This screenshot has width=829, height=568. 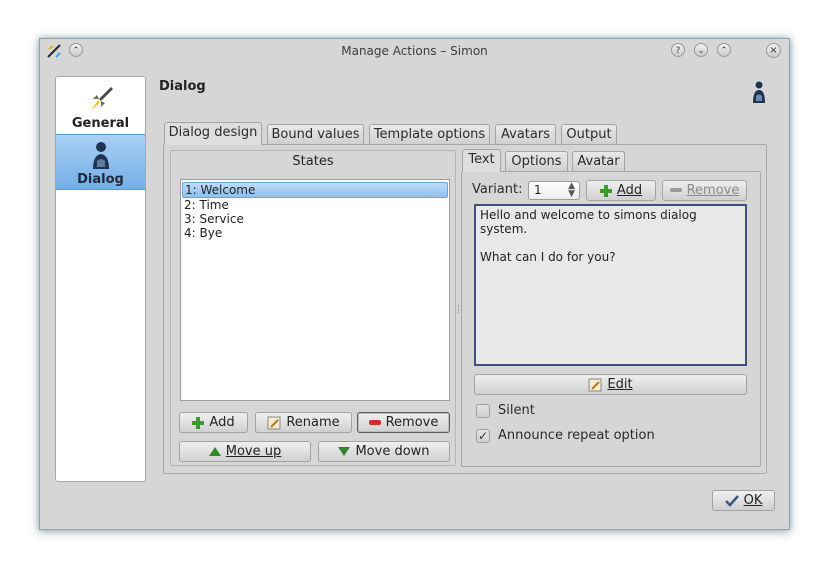 I want to click on ok-button: OK, so click(x=743, y=500).